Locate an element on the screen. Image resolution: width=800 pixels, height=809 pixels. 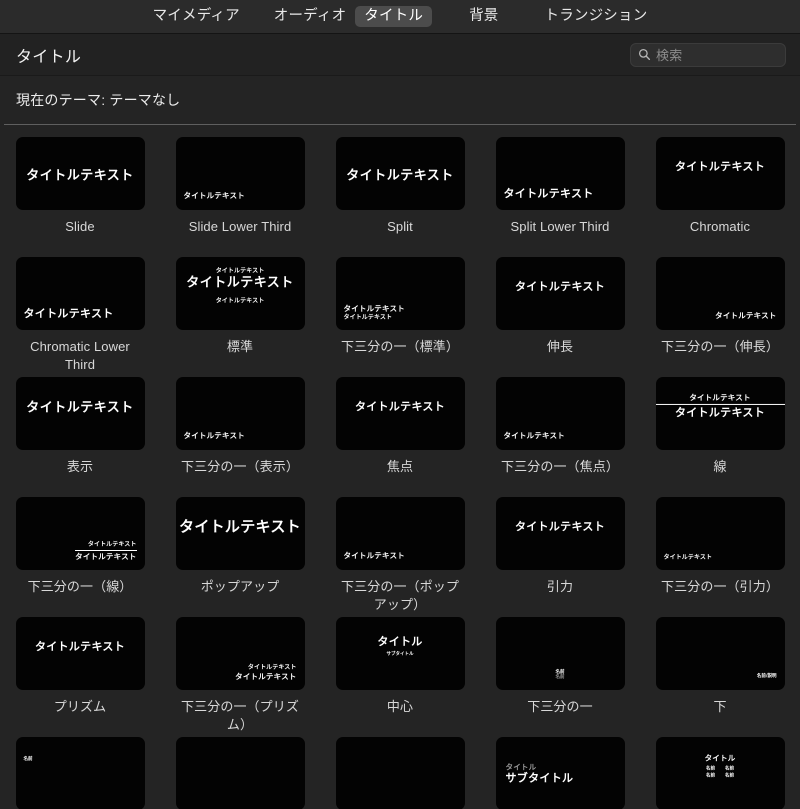
title-template-label: 下三分の一（標準） is located at coordinates (400, 346).